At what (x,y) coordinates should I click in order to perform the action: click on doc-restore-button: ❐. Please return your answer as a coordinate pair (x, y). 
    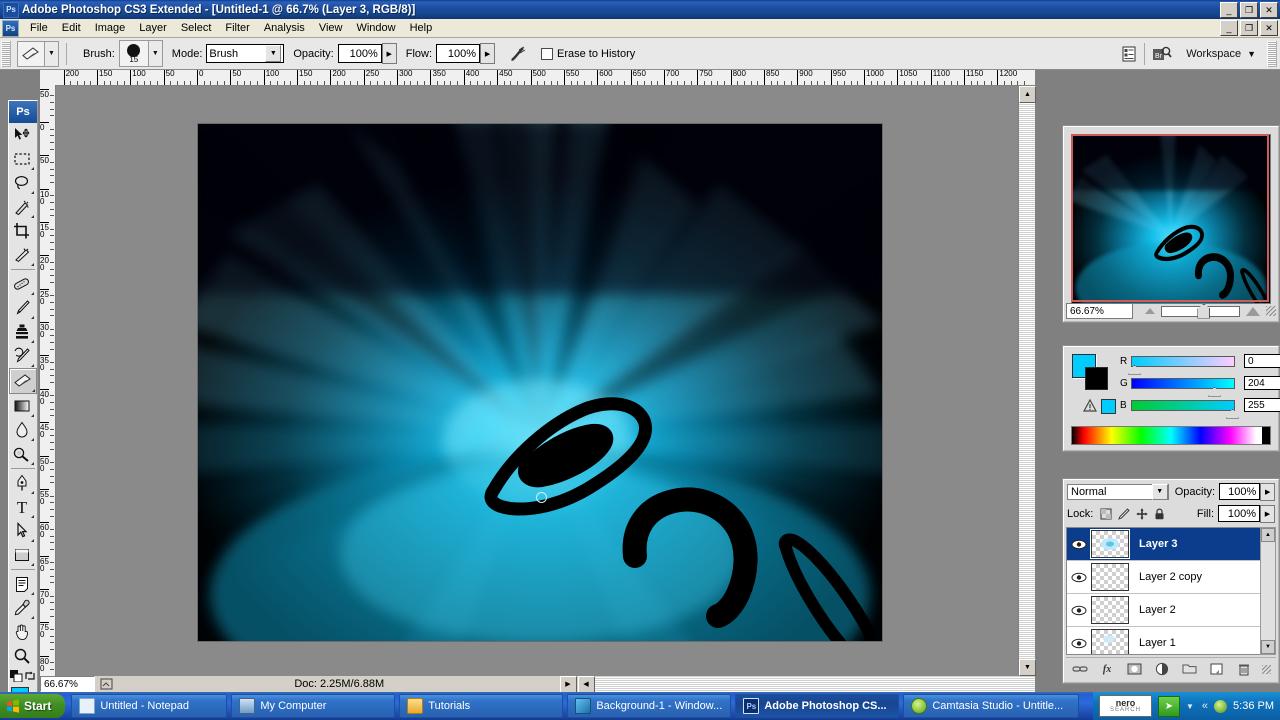
    Looking at the image, I should click on (1249, 28).